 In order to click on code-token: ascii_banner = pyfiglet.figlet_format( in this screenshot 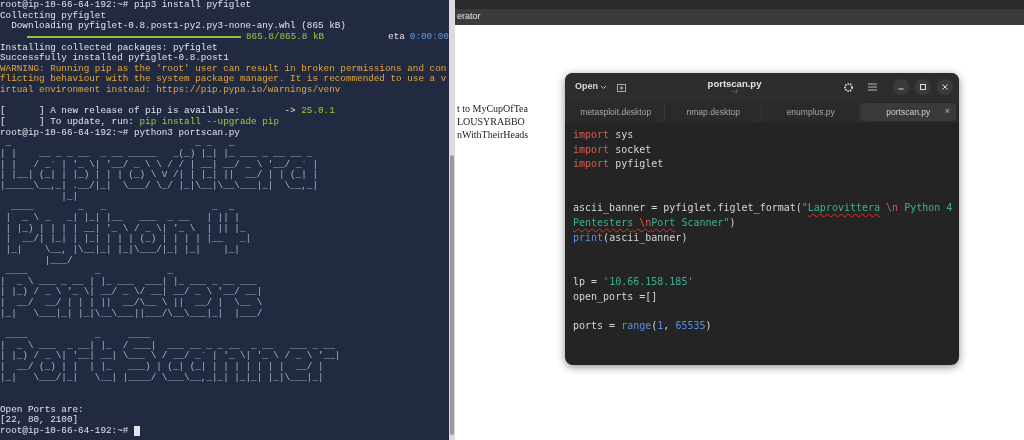, I will do `click(687, 208)`.